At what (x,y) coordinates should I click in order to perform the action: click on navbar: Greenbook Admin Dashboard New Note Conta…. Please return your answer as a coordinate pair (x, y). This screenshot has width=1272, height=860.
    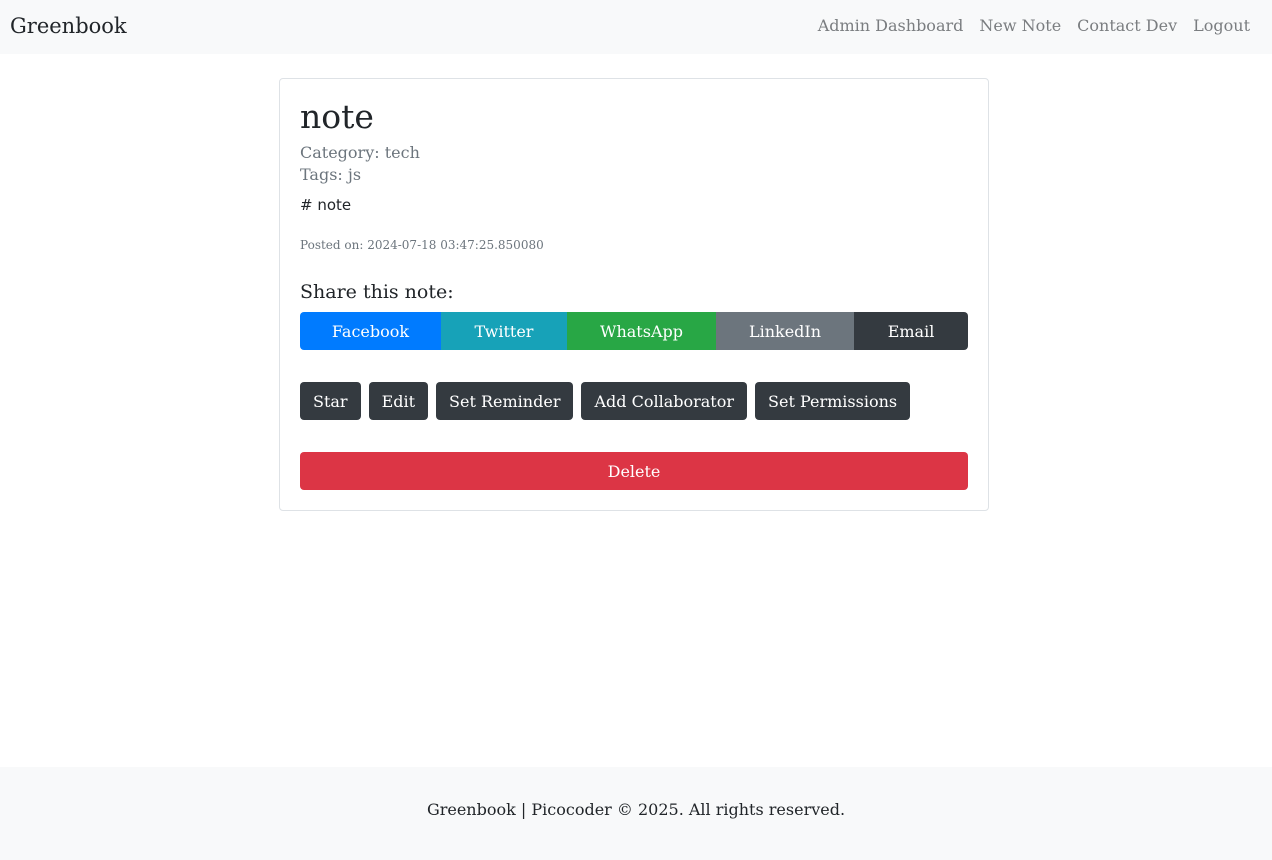
    Looking at the image, I should click on (636, 27).